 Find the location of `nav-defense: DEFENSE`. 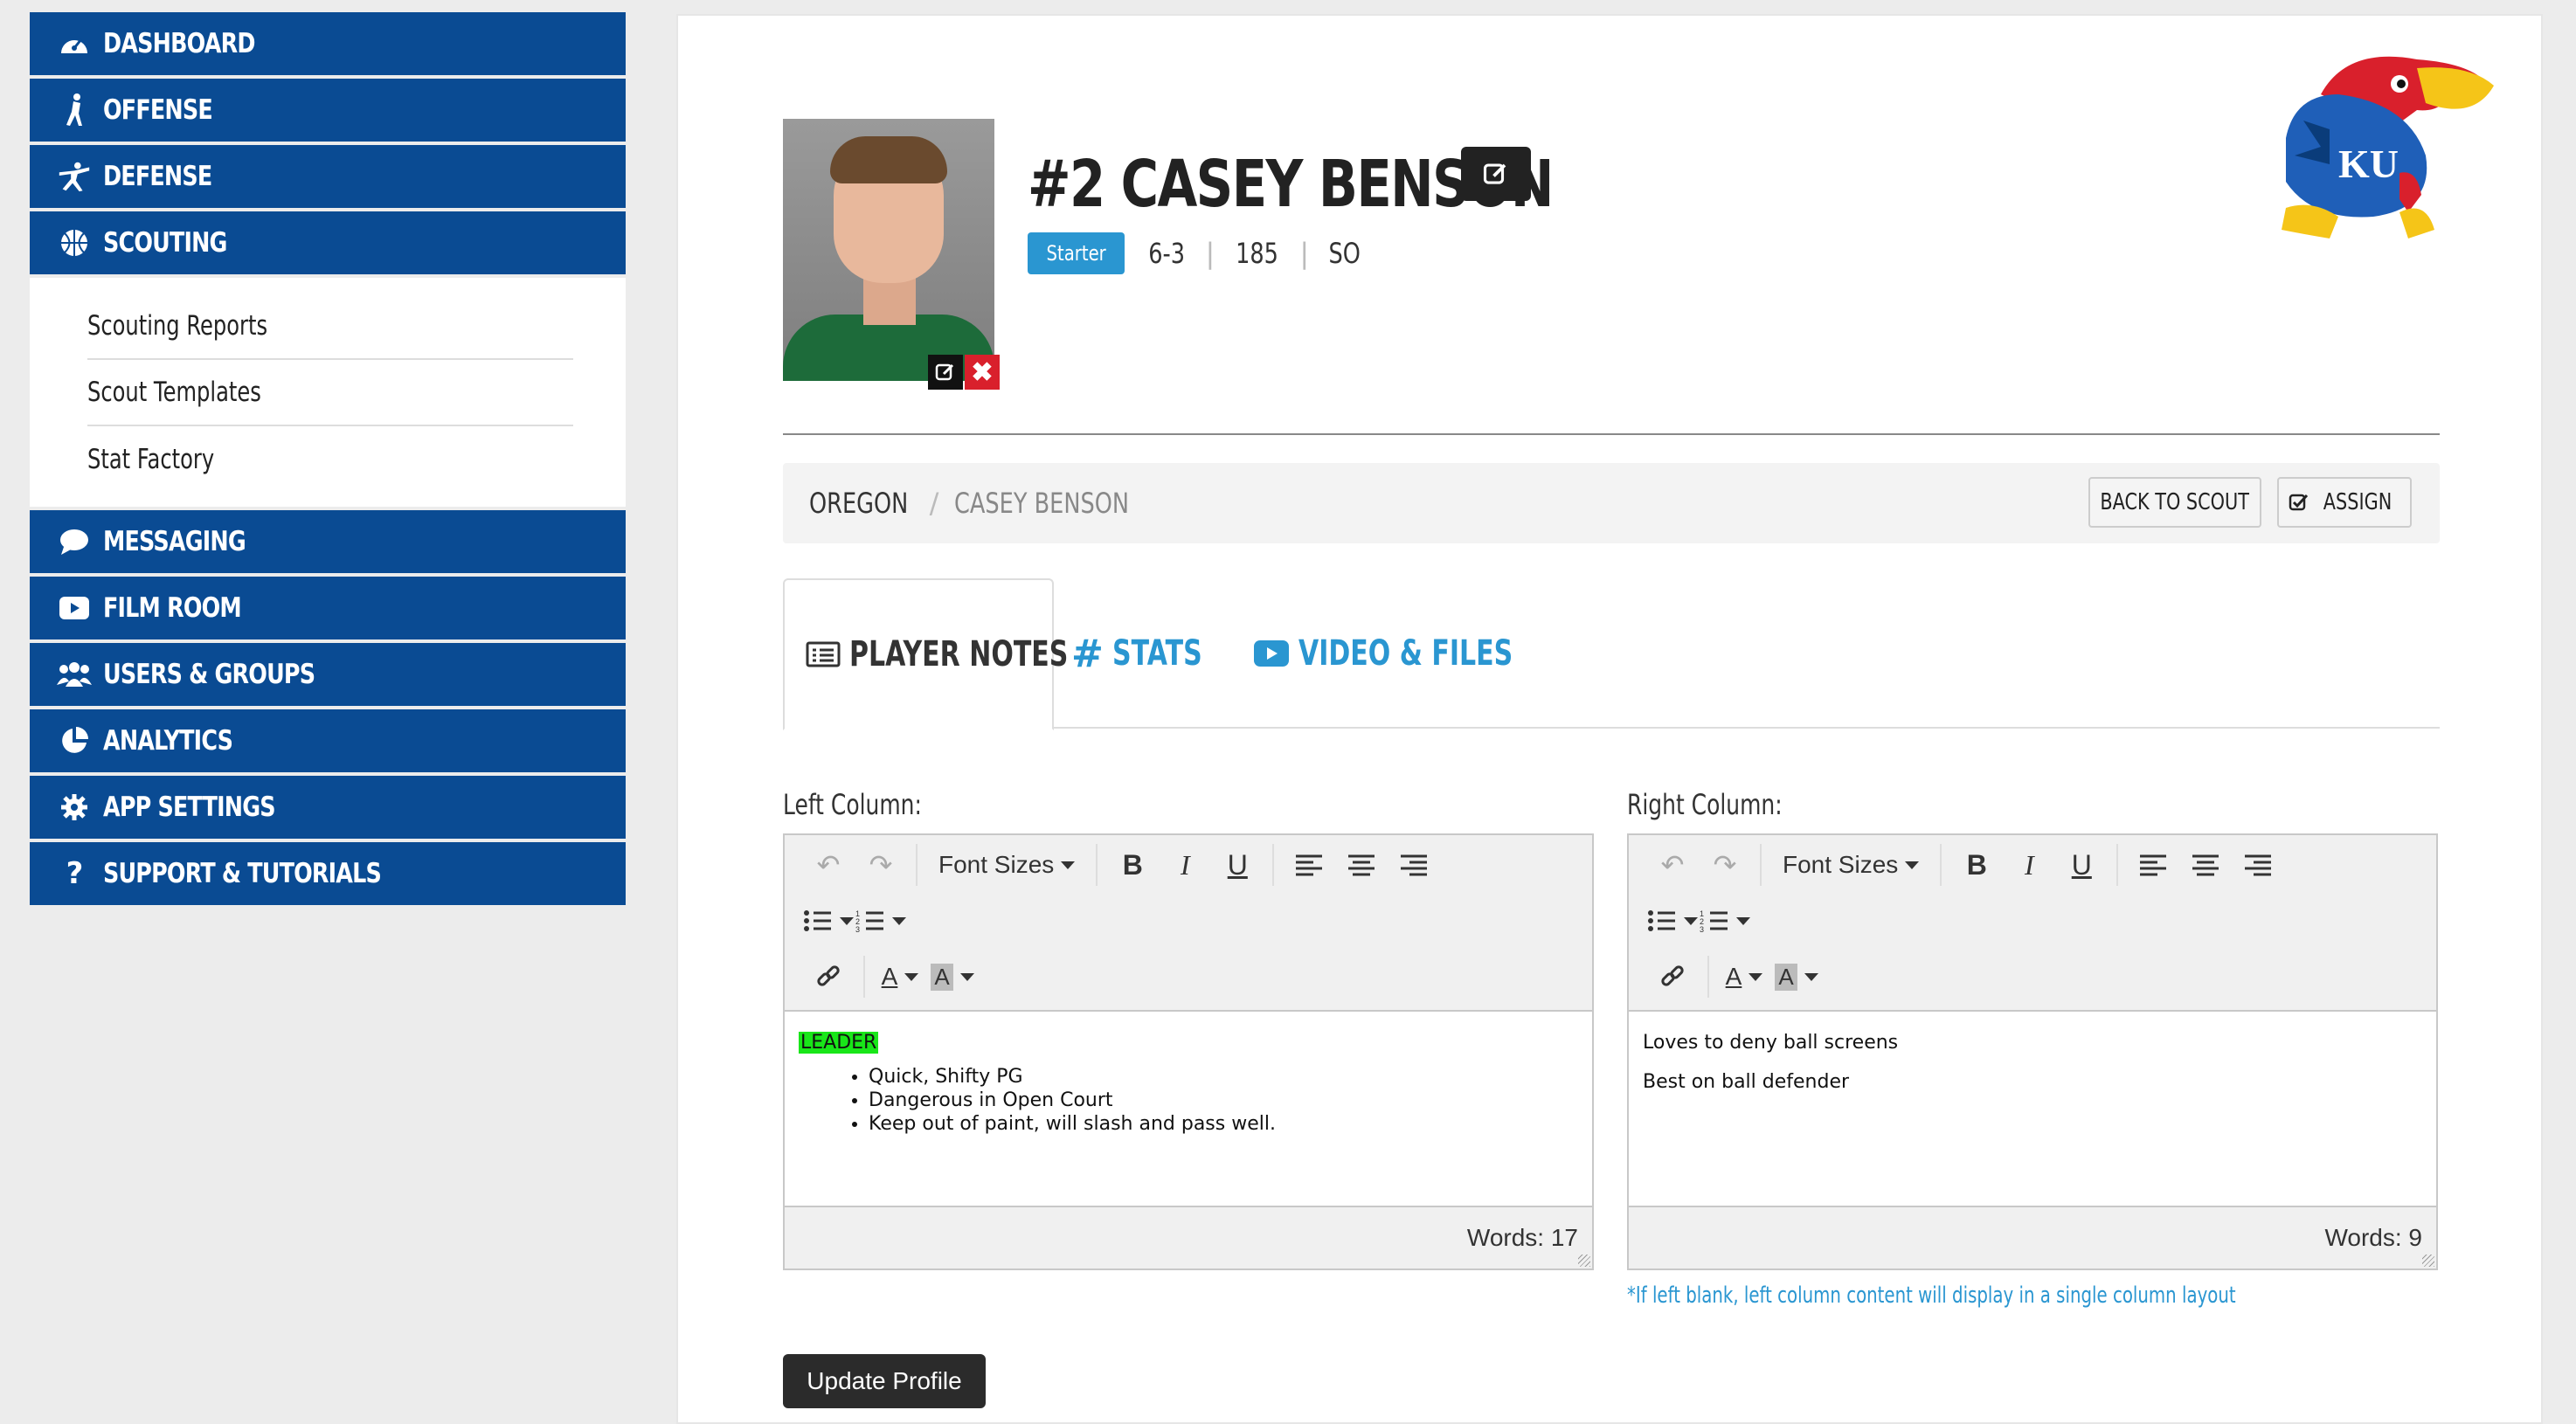

nav-defense: DEFENSE is located at coordinates (328, 176).